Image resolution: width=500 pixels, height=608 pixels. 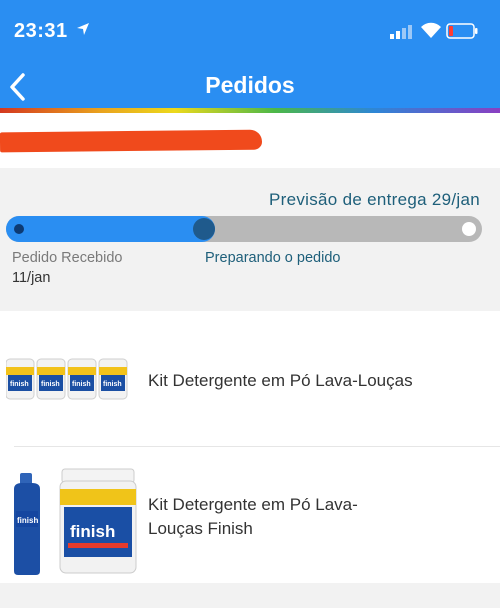 What do you see at coordinates (431, 30) in the screenshot?
I see `wifi-icon` at bounding box center [431, 30].